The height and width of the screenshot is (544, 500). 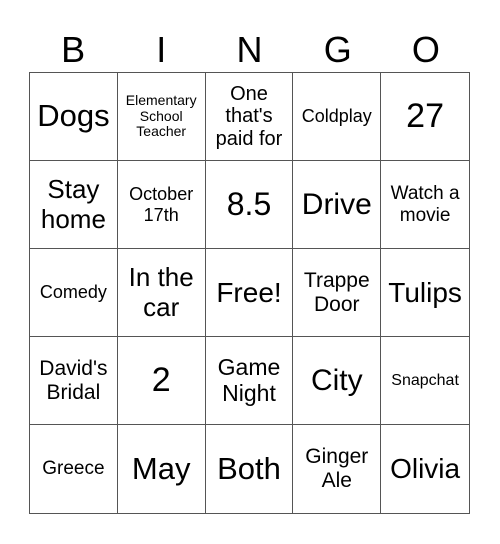 What do you see at coordinates (425, 205) in the screenshot?
I see `bingo-cell: Watch a movie` at bounding box center [425, 205].